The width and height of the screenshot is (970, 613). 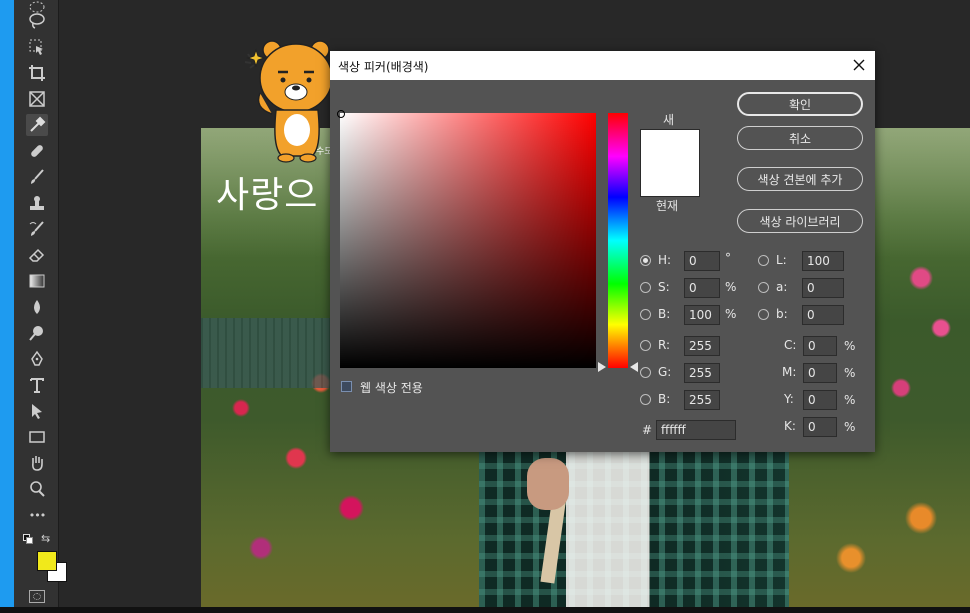 What do you see at coordinates (664, 399) in the screenshot?
I see `label-blue: B:` at bounding box center [664, 399].